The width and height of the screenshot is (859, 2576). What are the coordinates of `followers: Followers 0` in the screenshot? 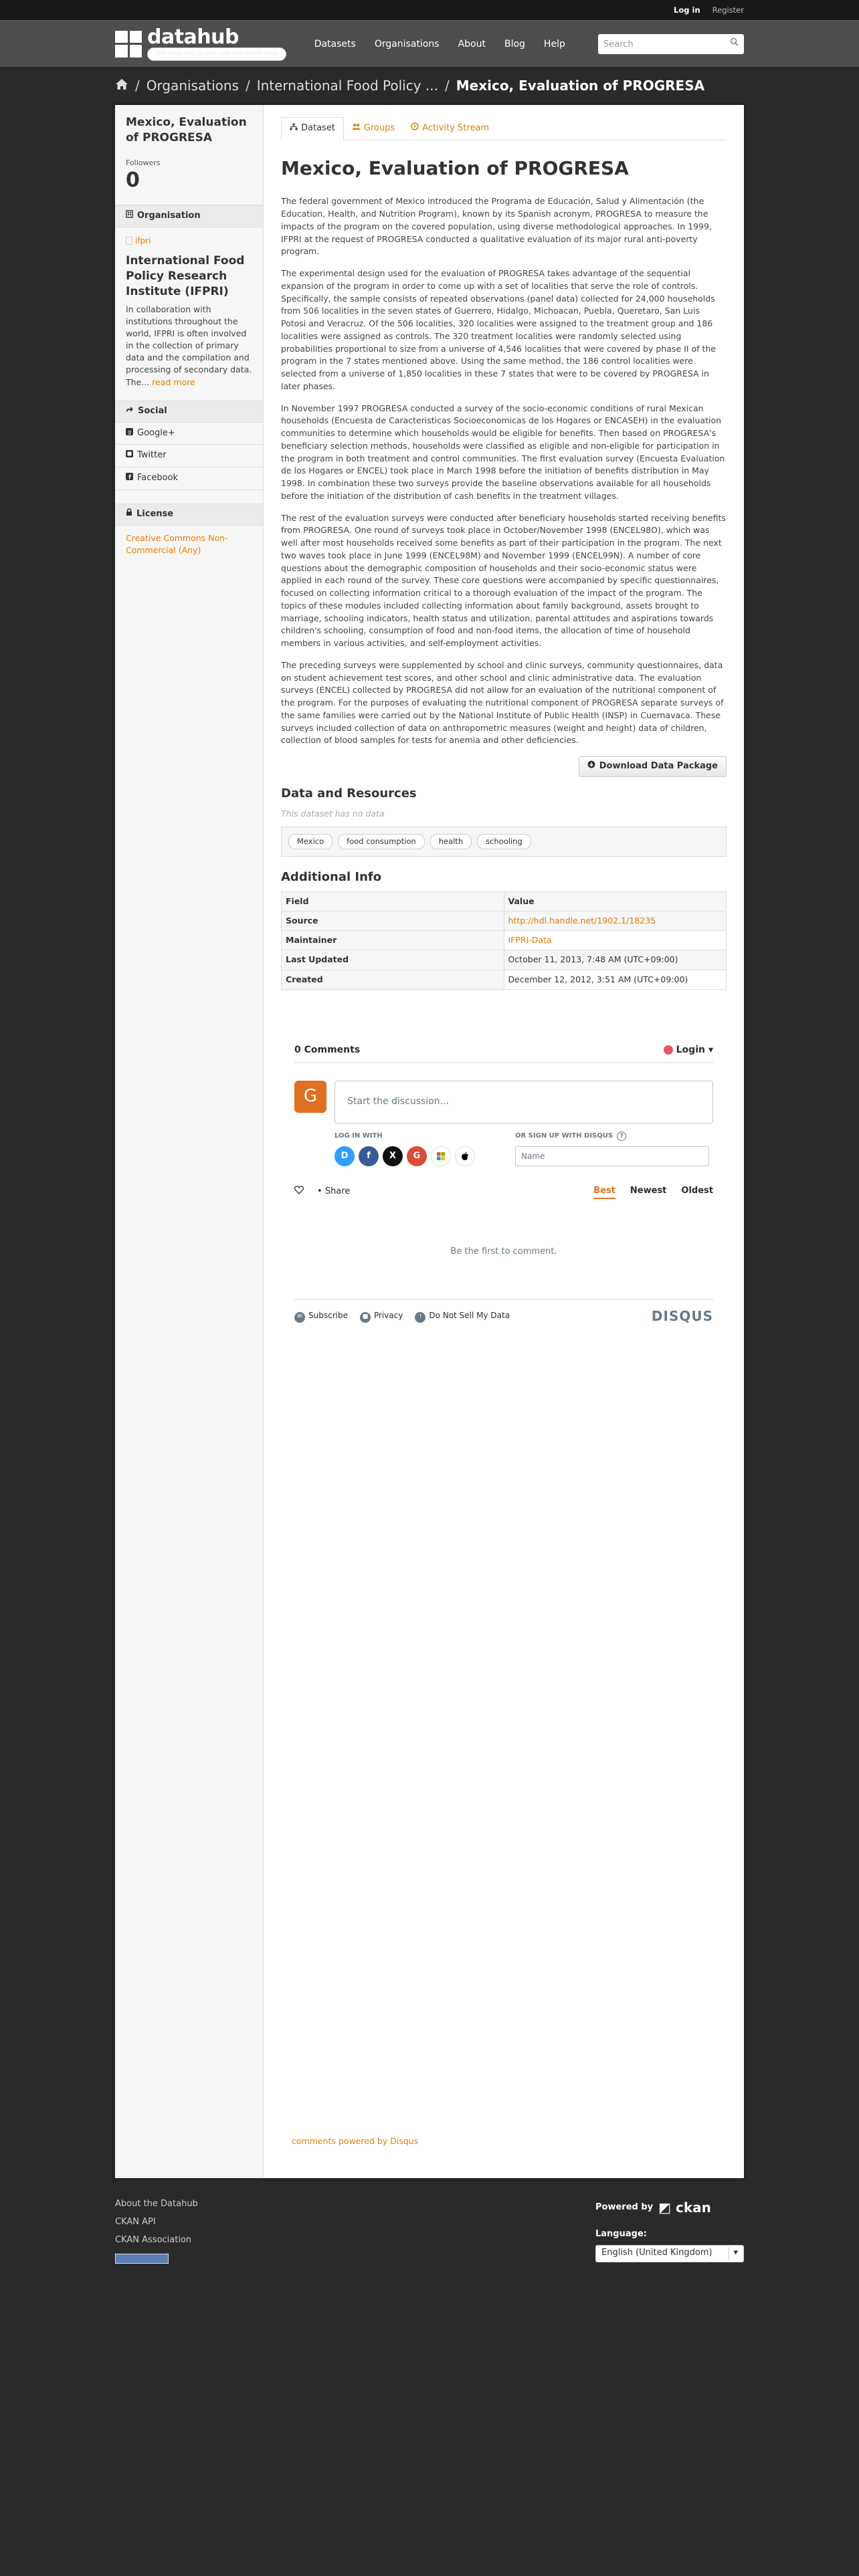 It's located at (189, 178).